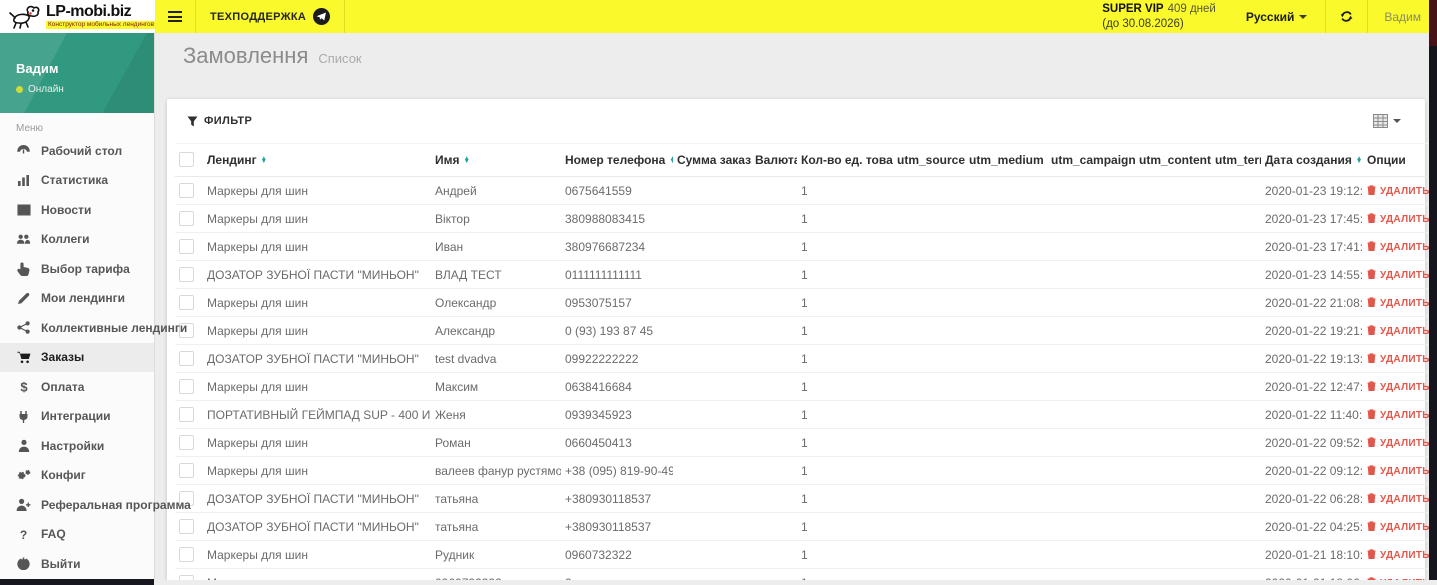 The height and width of the screenshot is (585, 1437). What do you see at coordinates (774, 246) in the screenshot?
I see `cell-currency` at bounding box center [774, 246].